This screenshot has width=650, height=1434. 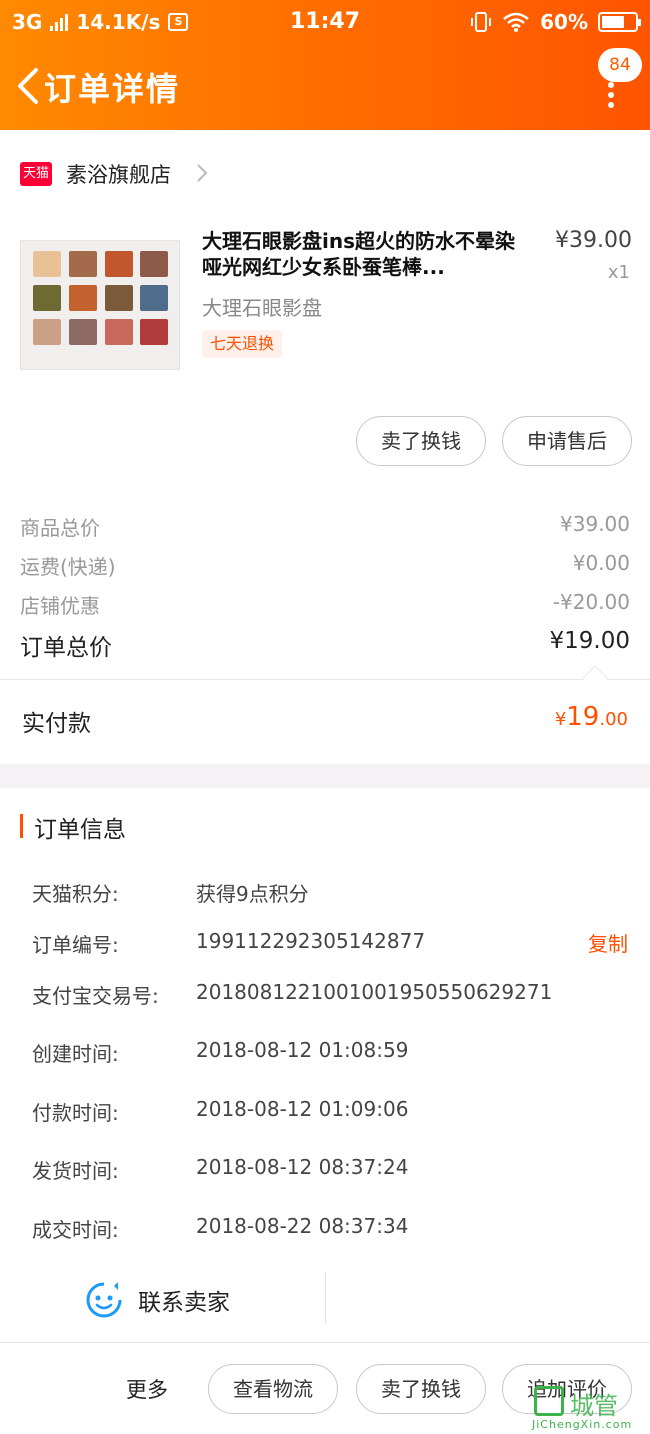 I want to click on order-total-label: 订单总价, so click(x=66, y=648).